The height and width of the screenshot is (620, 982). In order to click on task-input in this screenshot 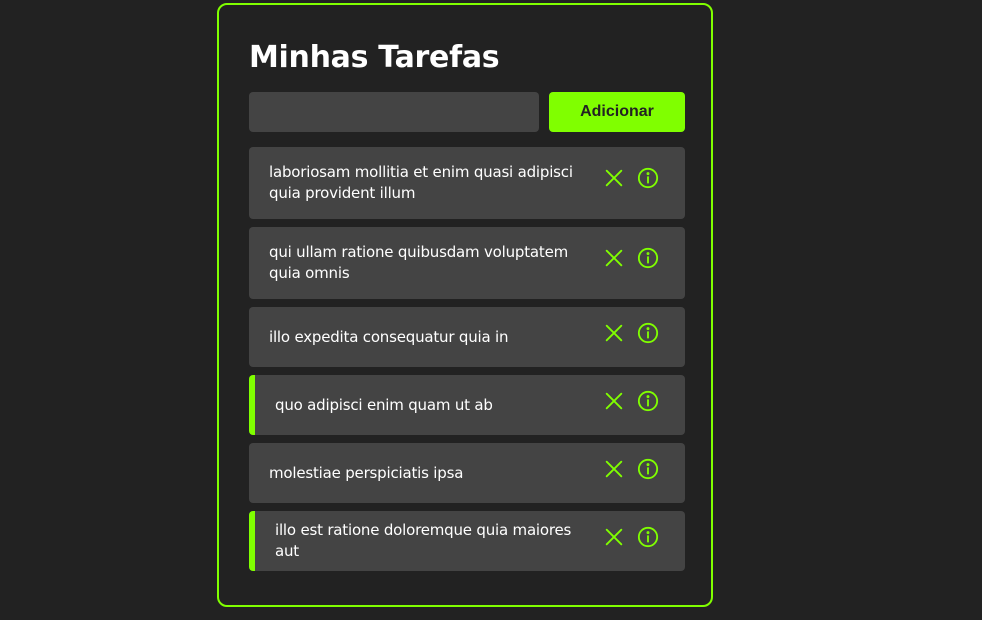, I will do `click(394, 112)`.